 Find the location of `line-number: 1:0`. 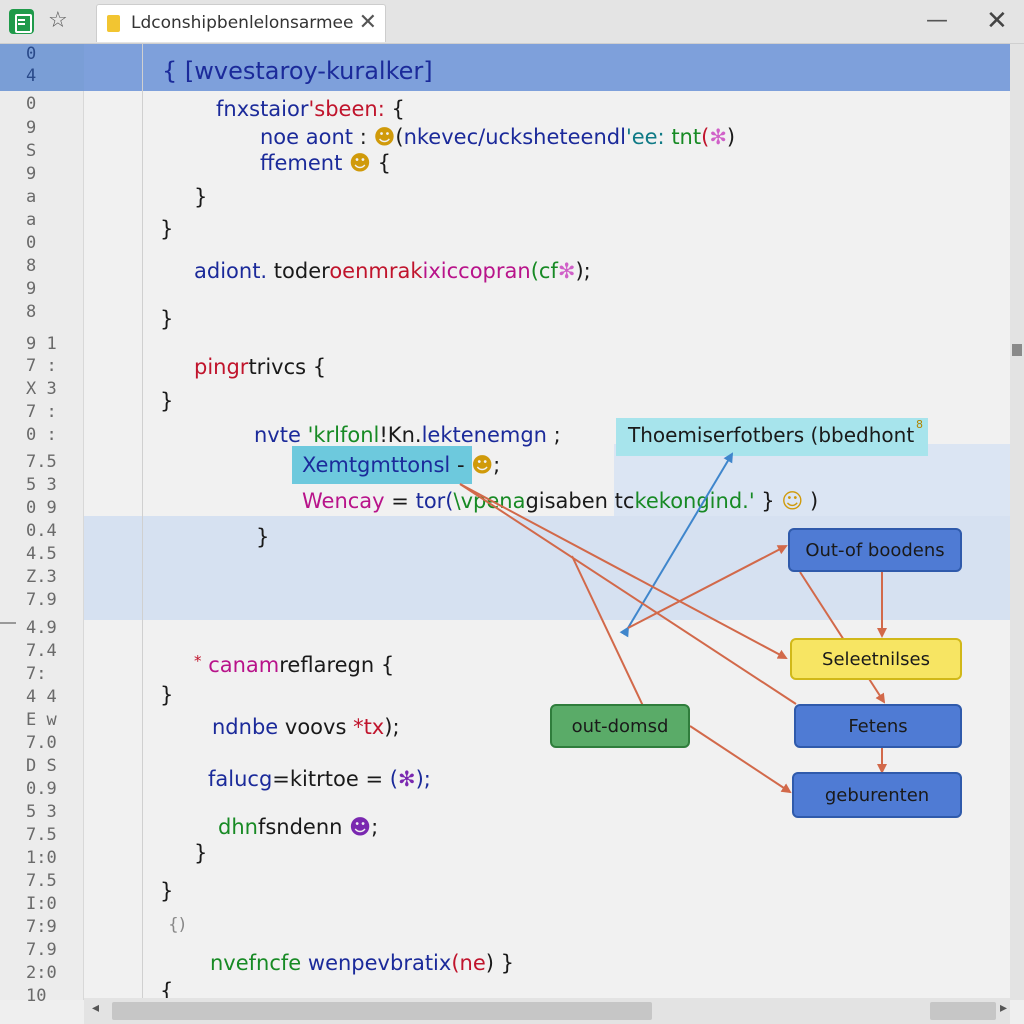

line-number: 1:0 is located at coordinates (42, 859).